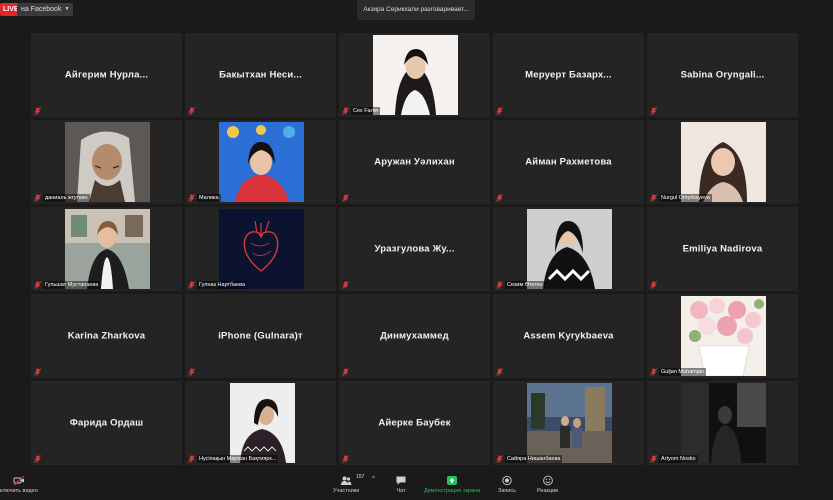 The image size is (833, 500). What do you see at coordinates (547, 480) in the screenshot?
I see `reactions-icon` at bounding box center [547, 480].